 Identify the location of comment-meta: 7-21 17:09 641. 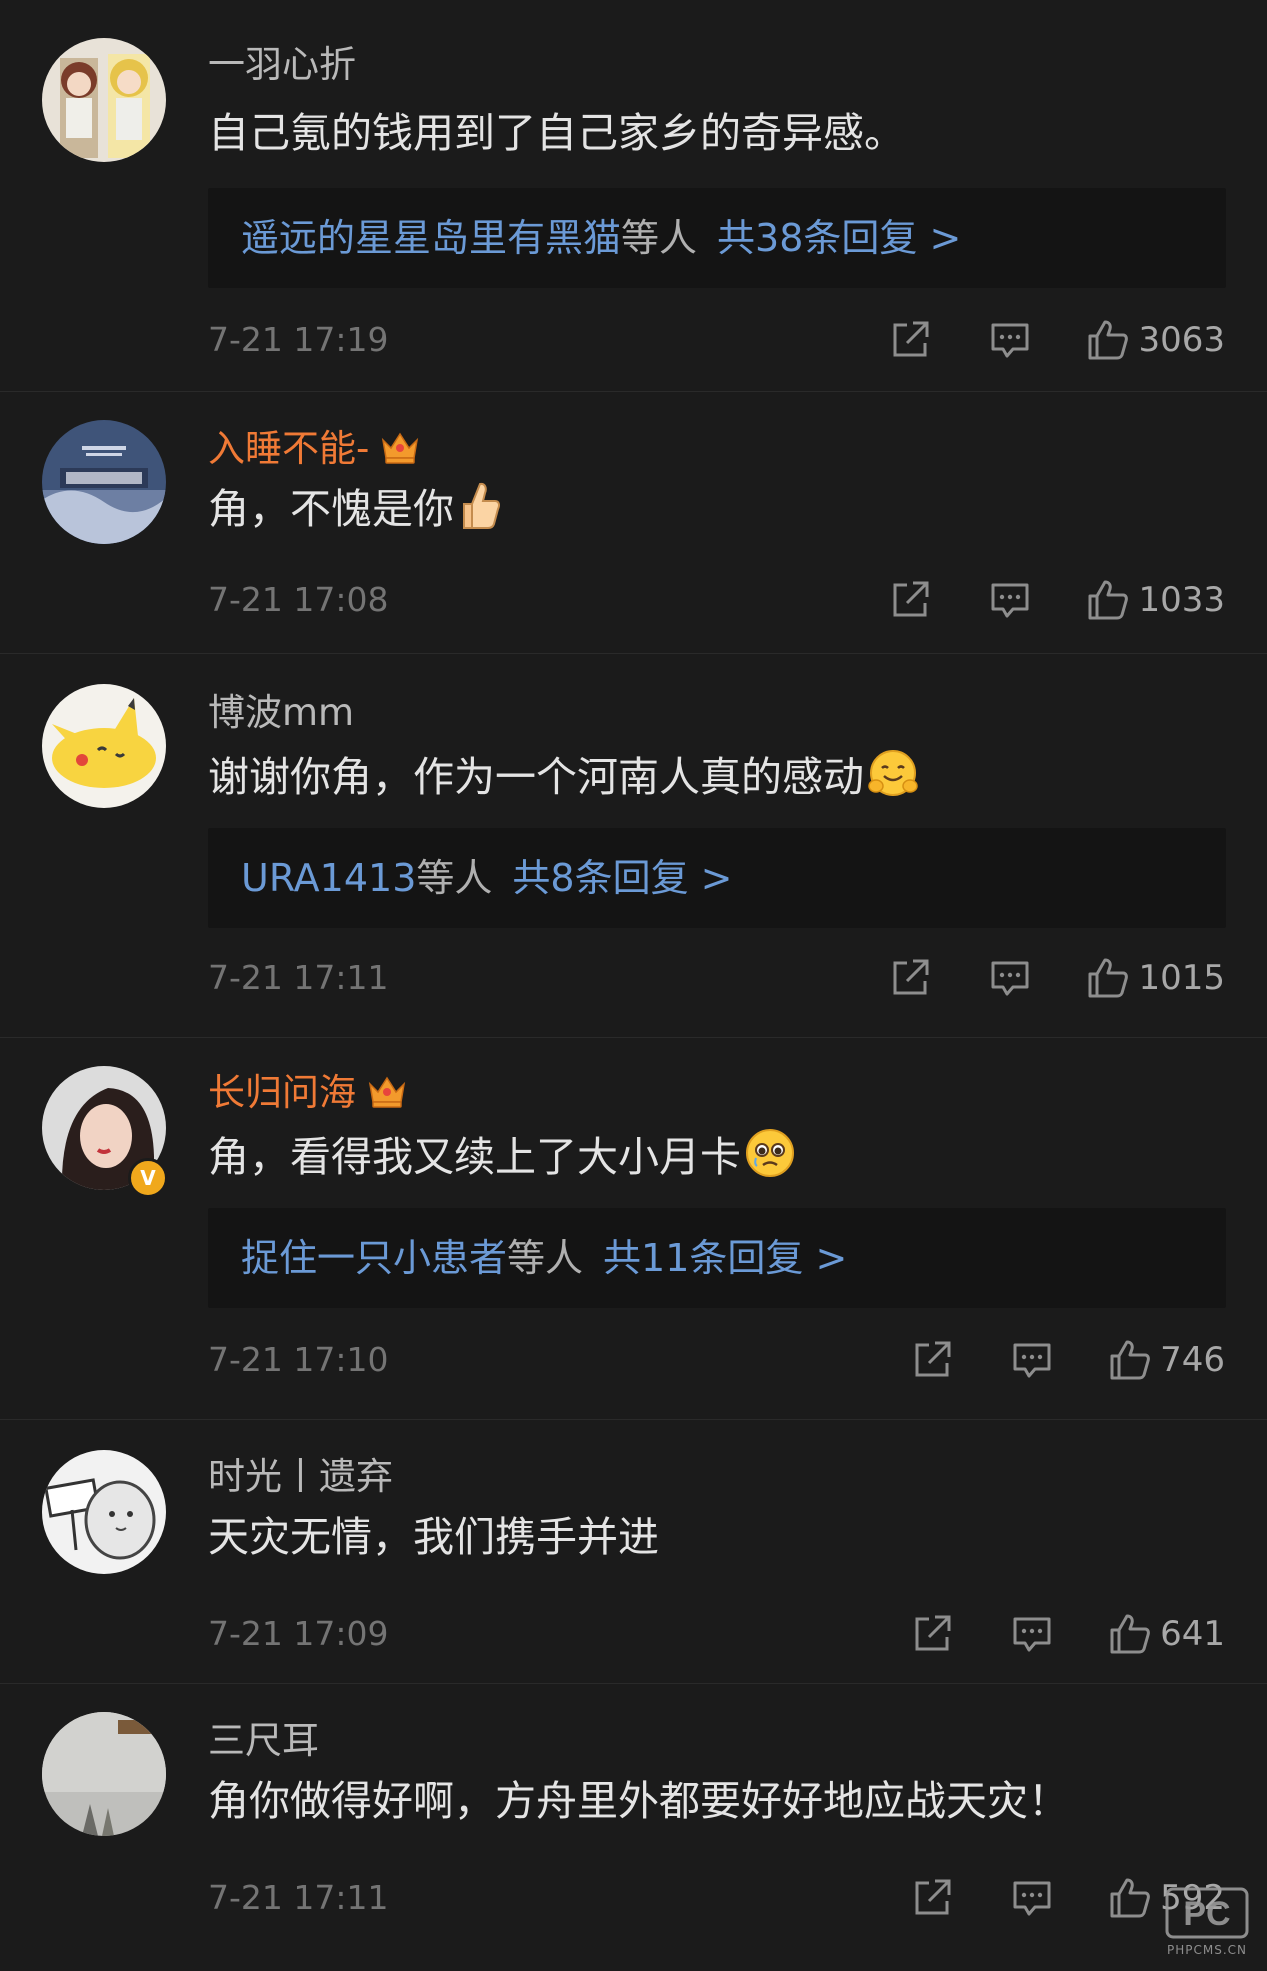
(716, 1634).